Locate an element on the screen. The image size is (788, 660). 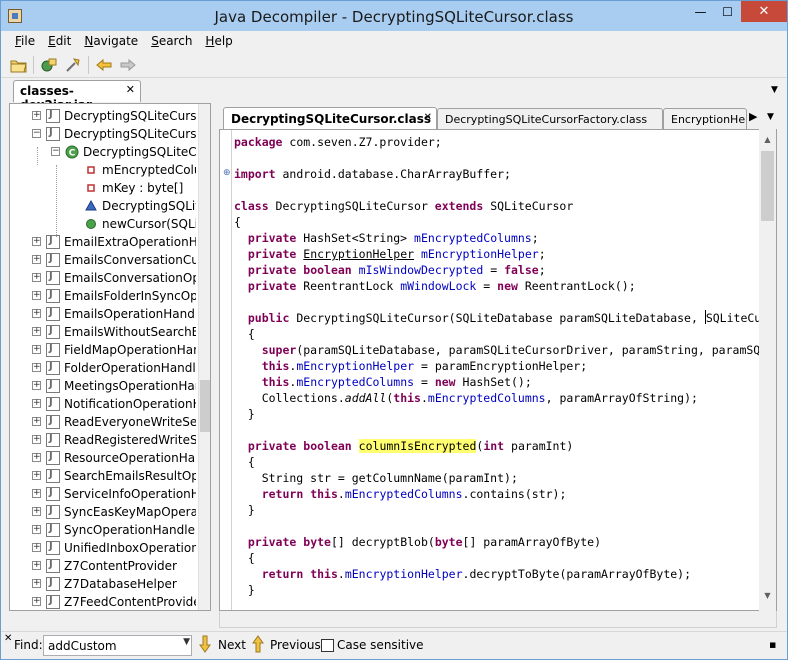
tree-item: + EmailsWithoutSearchEngine is located at coordinates (103, 332).